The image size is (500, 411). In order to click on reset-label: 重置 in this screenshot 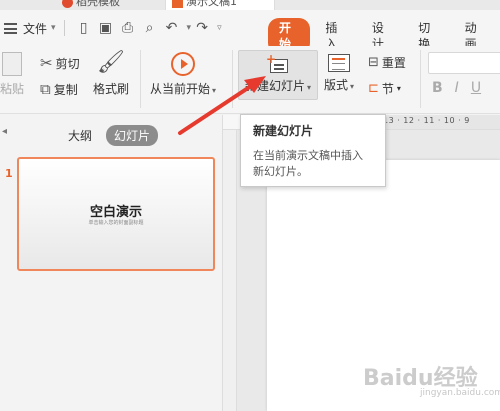, I will do `click(393, 63)`.